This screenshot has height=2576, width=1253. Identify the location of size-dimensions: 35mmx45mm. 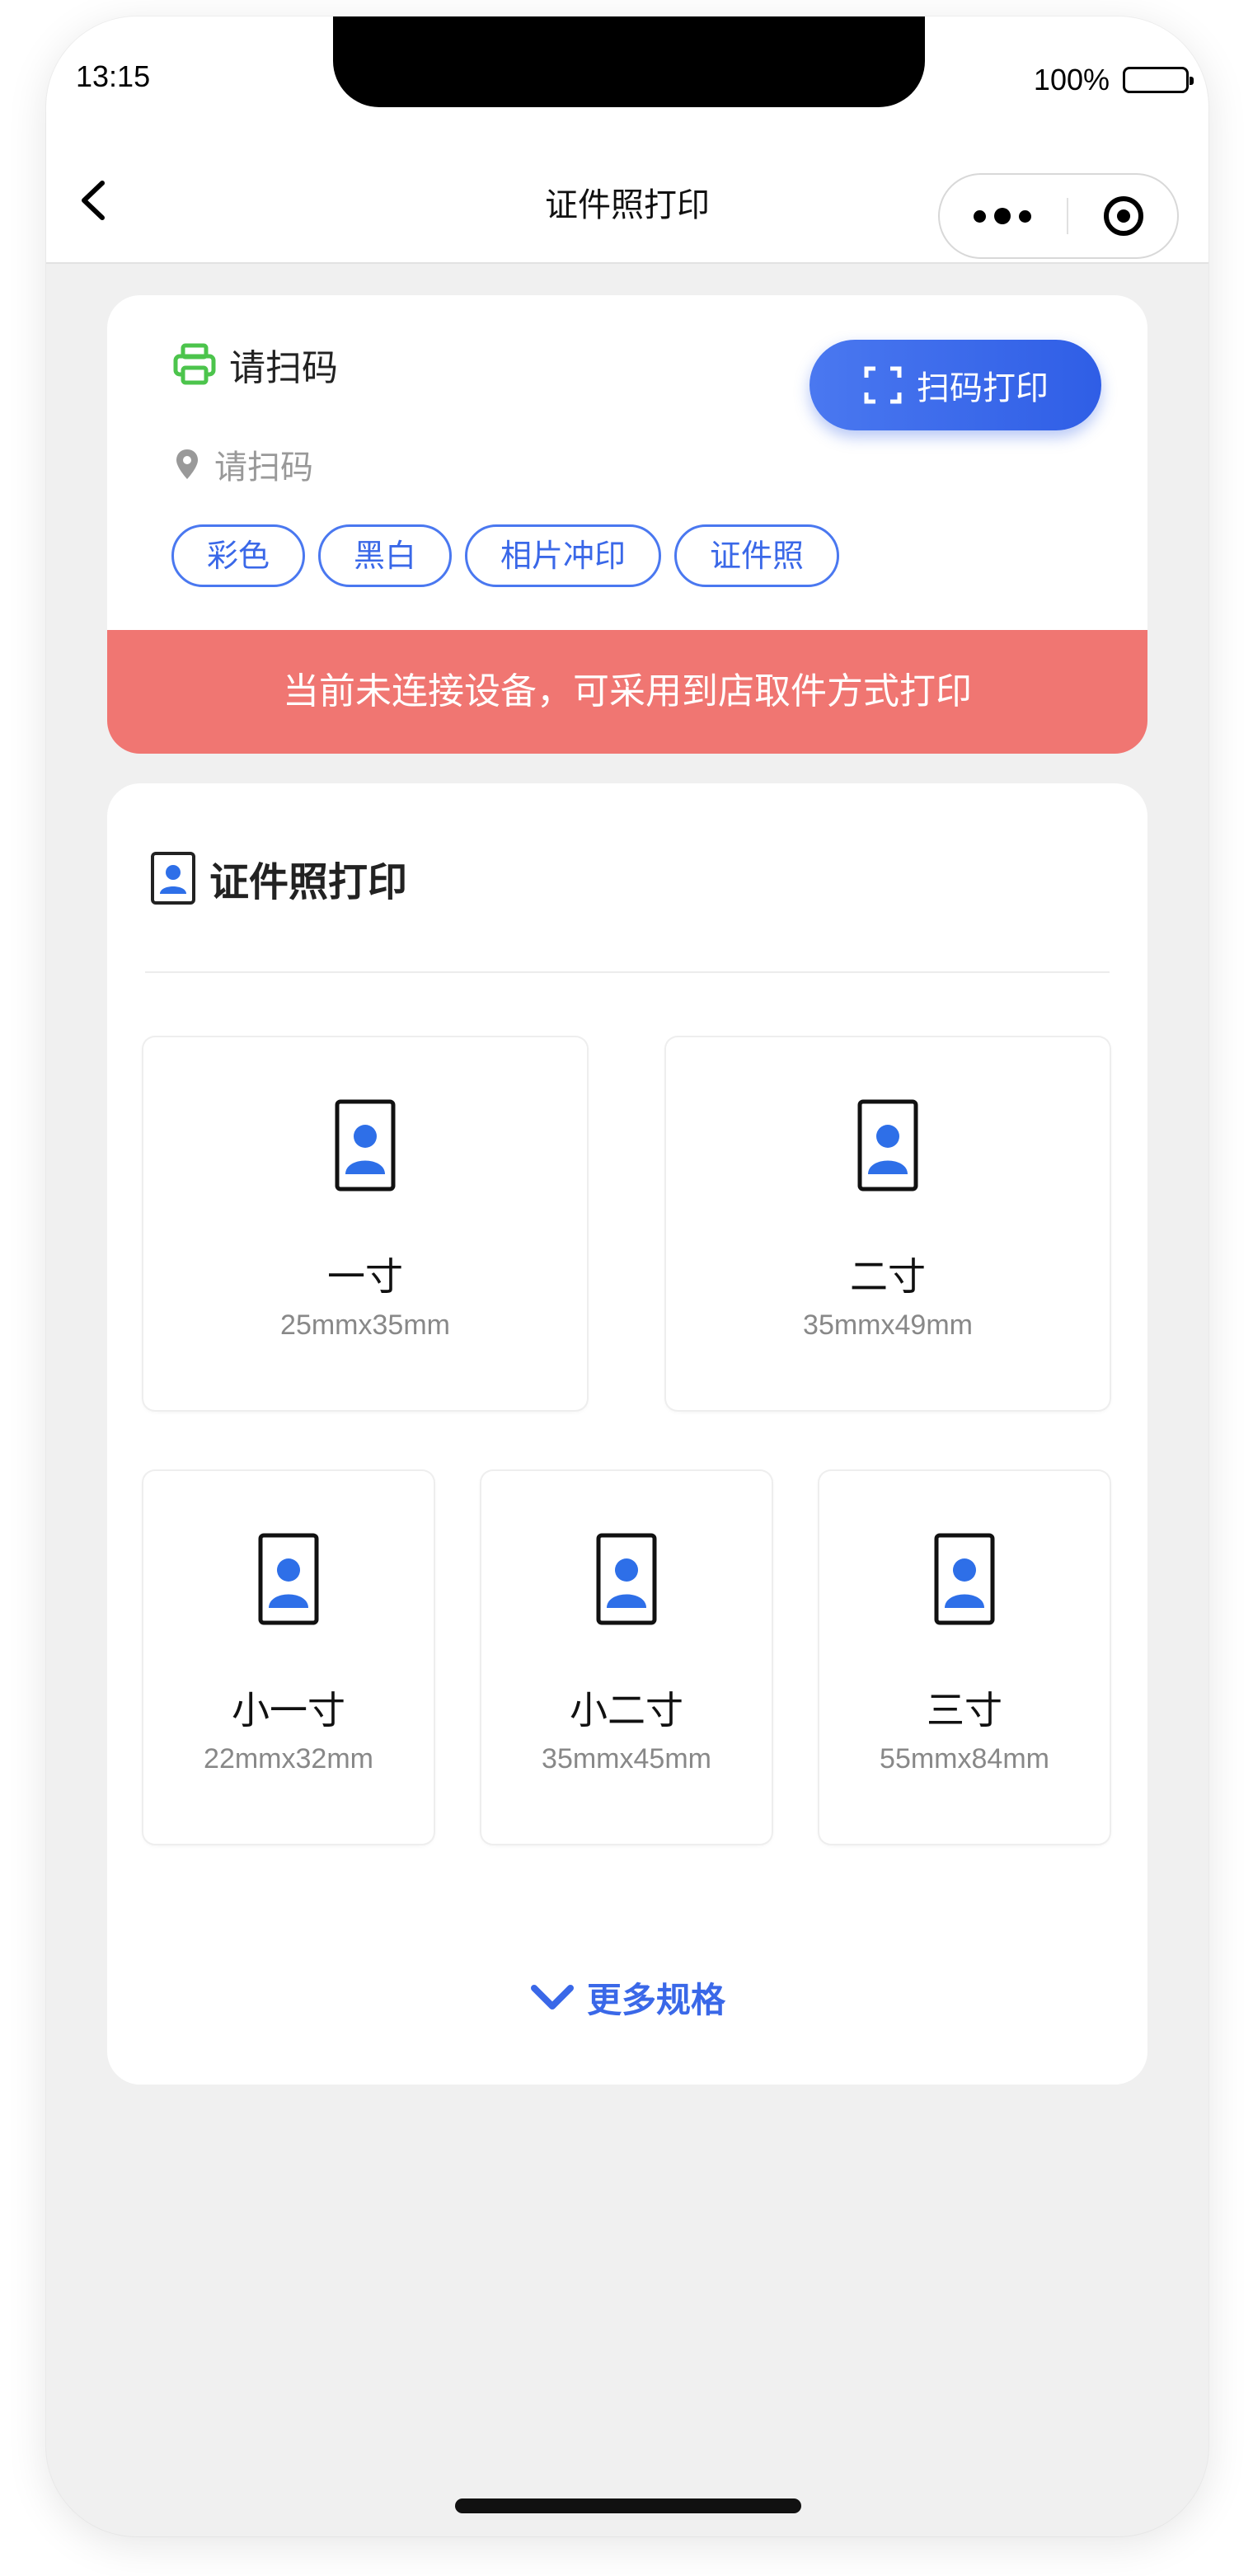
(626, 1759).